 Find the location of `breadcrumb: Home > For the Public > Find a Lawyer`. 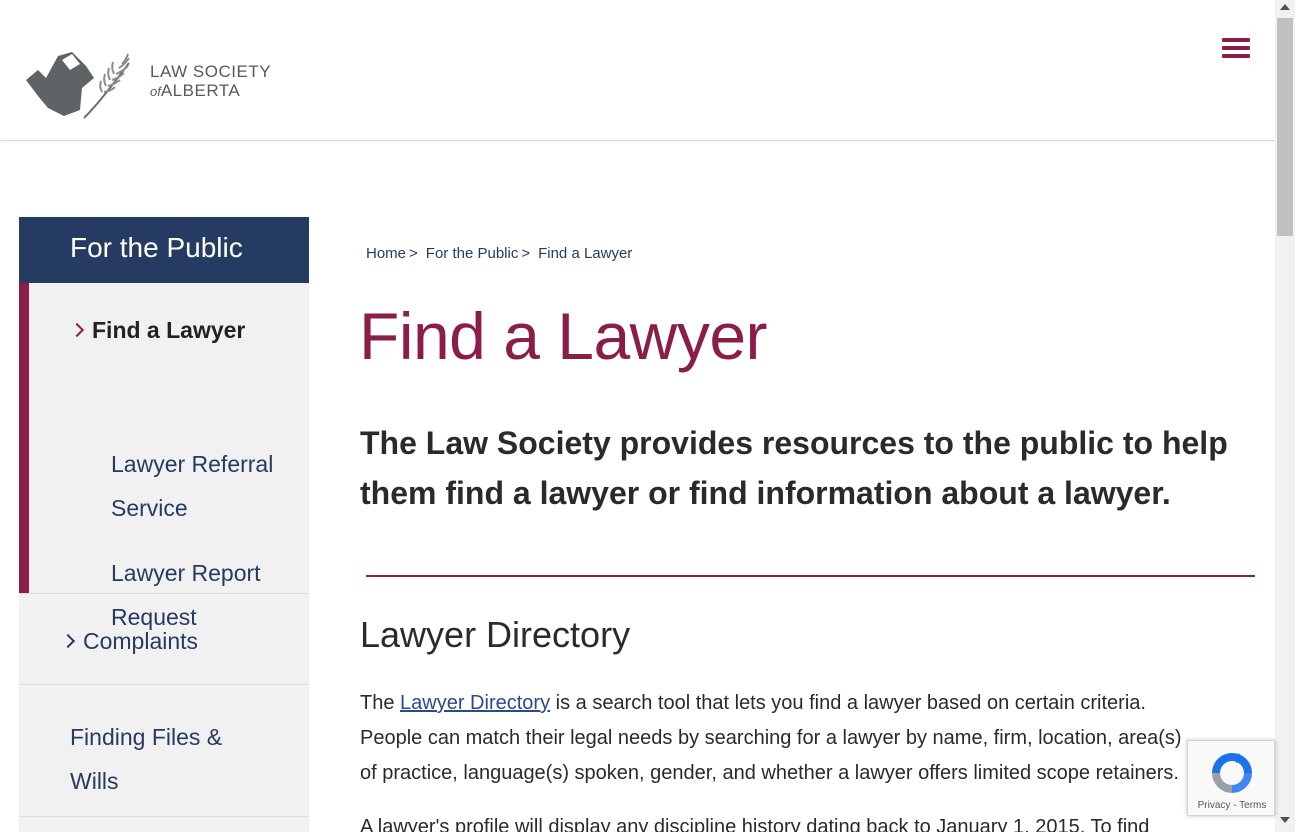

breadcrumb: Home > For the Public > Find a Lawyer is located at coordinates (499, 253).